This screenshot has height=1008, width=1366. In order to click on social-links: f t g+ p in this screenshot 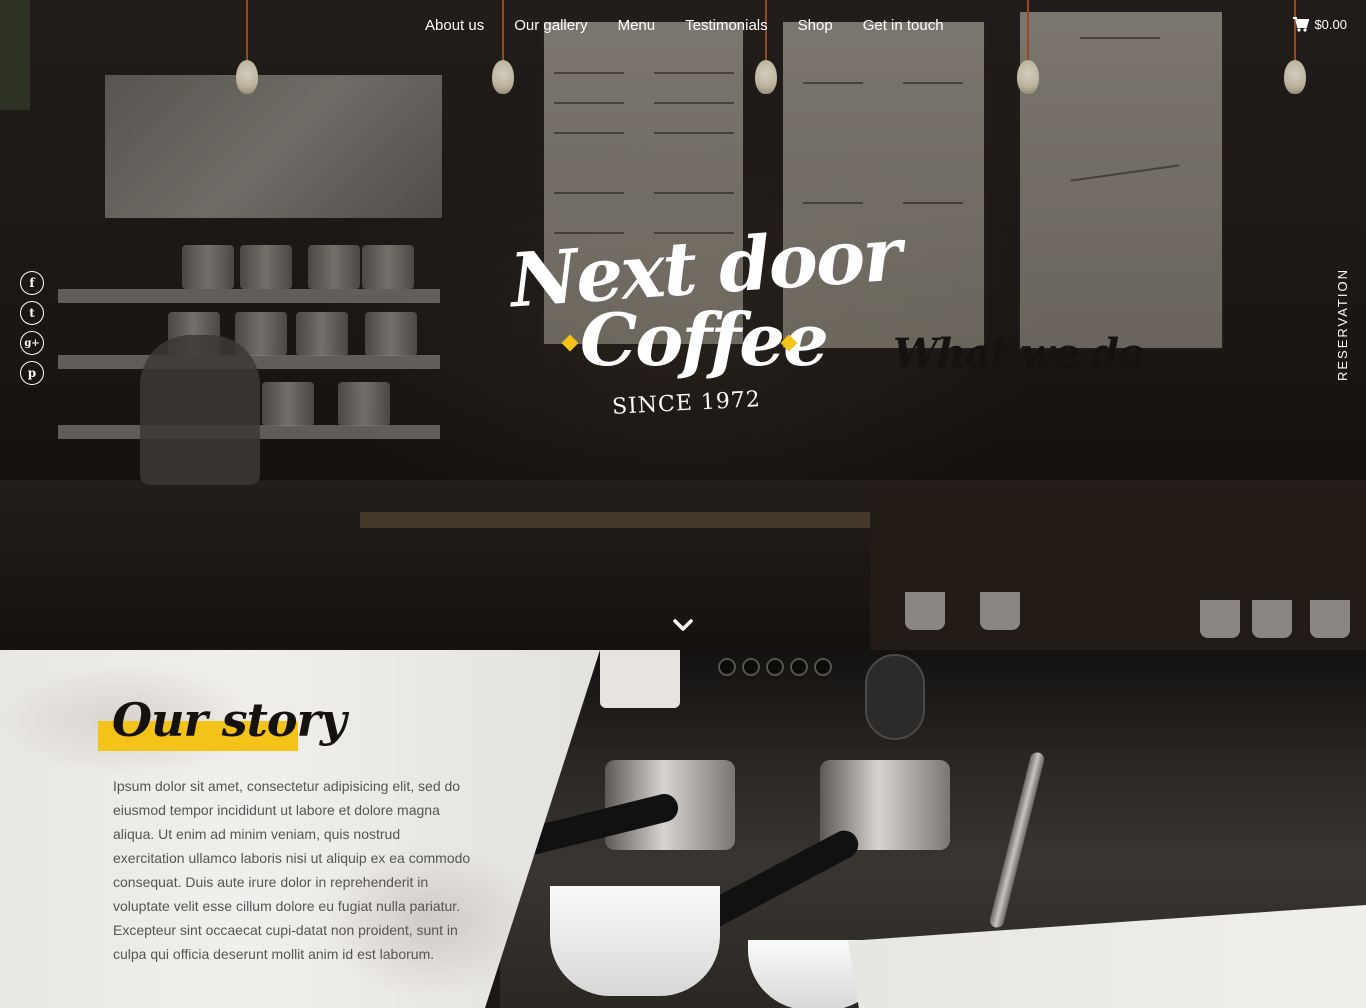, I will do `click(32, 328)`.